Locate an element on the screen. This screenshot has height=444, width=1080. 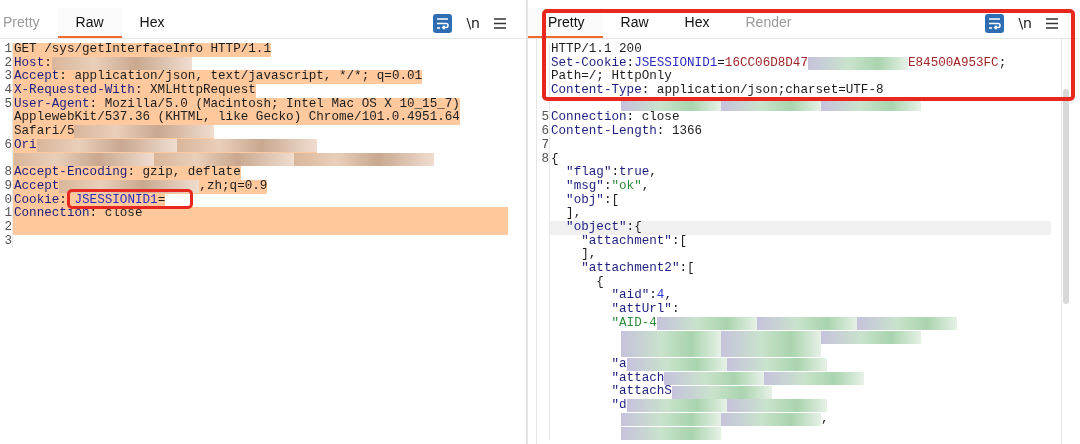
code-text: : gzip, deflate is located at coordinates (184, 173).